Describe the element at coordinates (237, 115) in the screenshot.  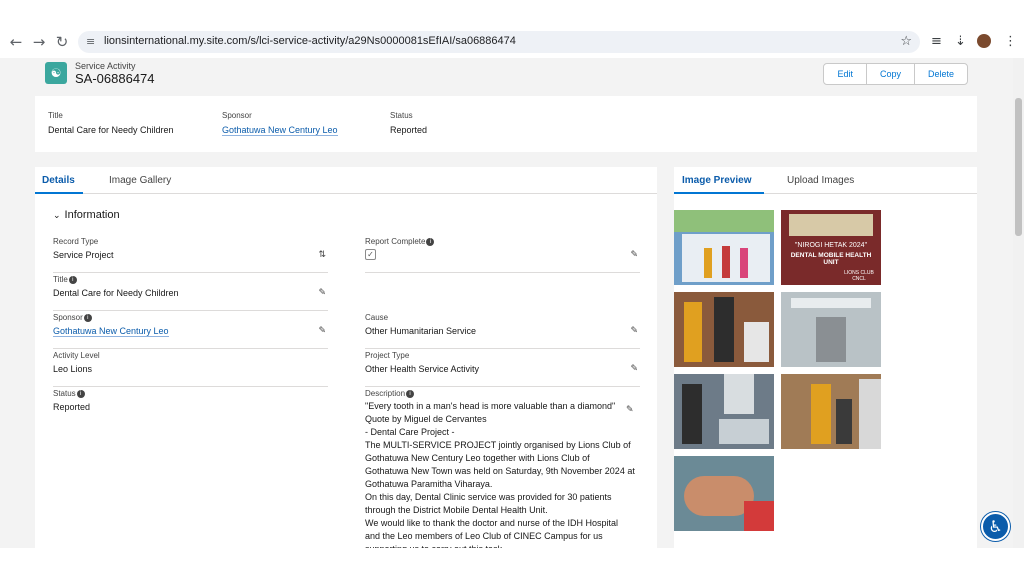
I see `highlight-sponsor-label: Sponsor` at that location.